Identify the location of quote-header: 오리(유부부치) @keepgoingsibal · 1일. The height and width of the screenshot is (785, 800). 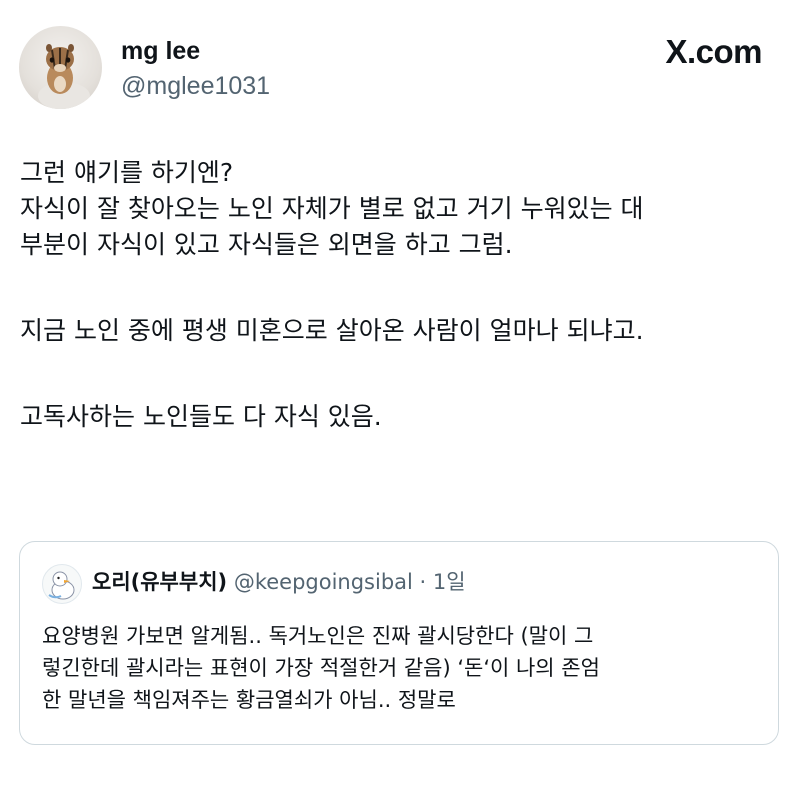
(279, 582).